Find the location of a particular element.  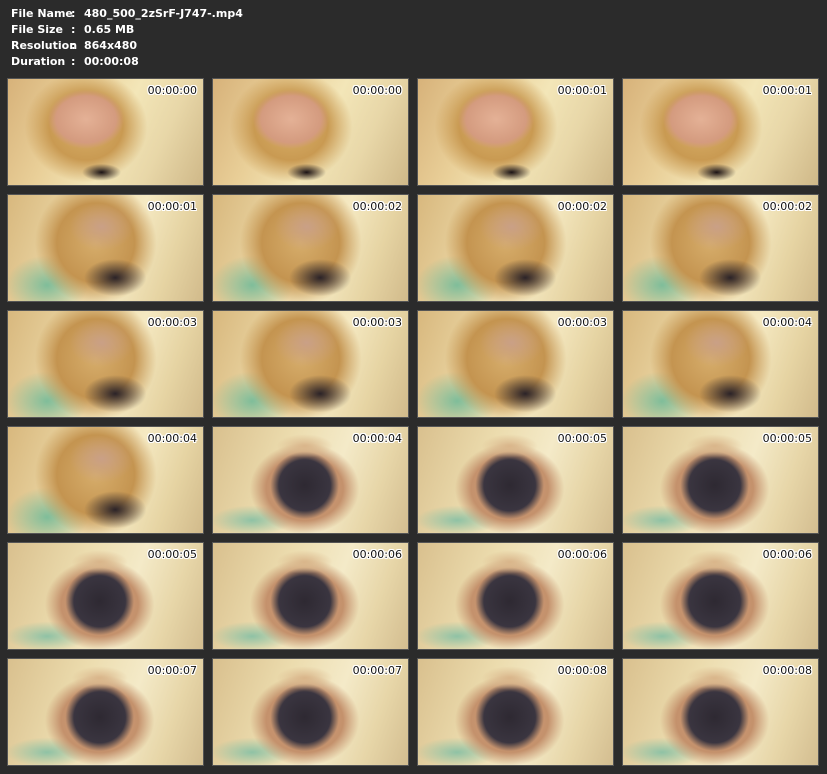

info-label: Resolution is located at coordinates (44, 45).